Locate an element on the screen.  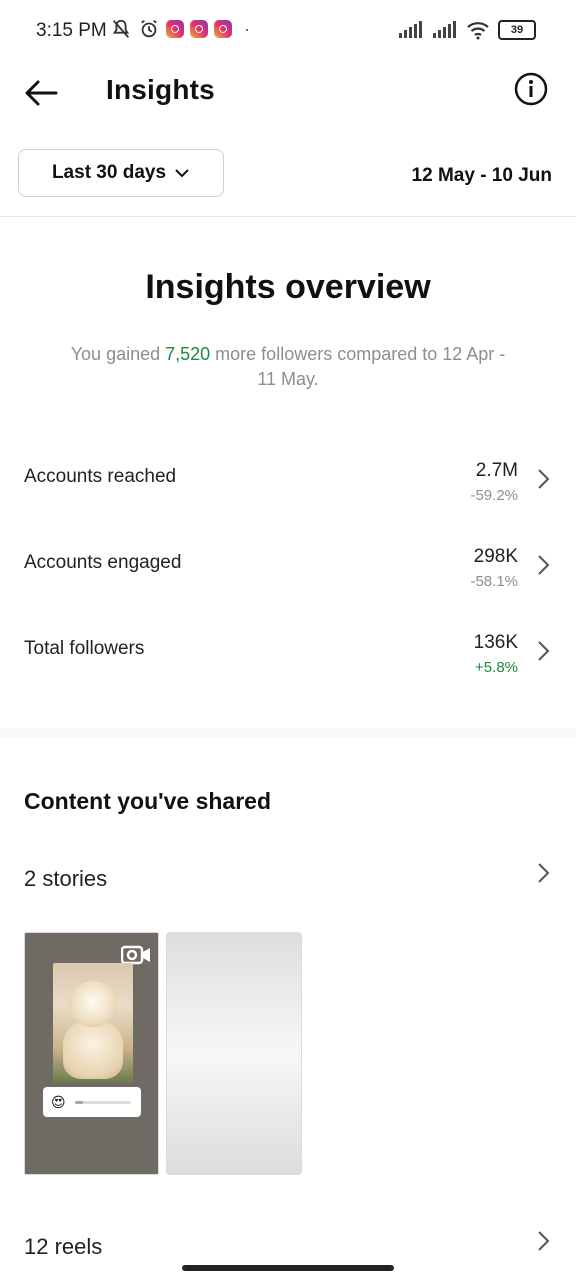
info-icon is located at coordinates (531, 89).